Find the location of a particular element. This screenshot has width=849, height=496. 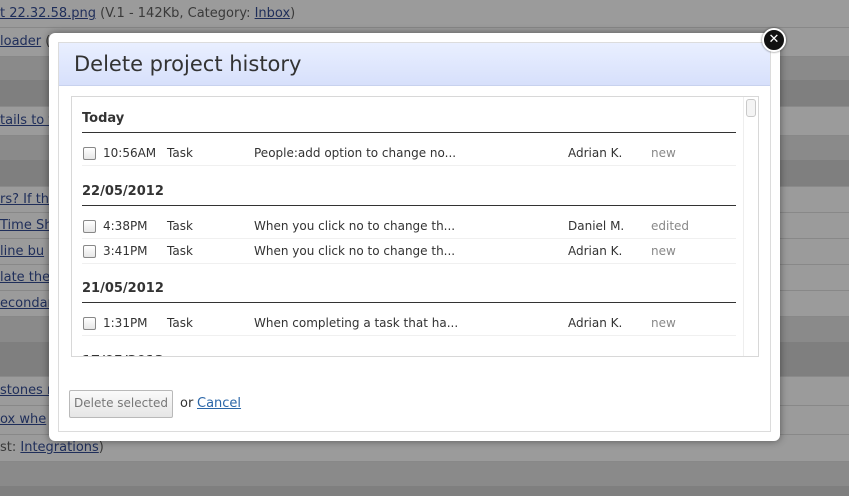

cancel-link: Cancel is located at coordinates (219, 403).